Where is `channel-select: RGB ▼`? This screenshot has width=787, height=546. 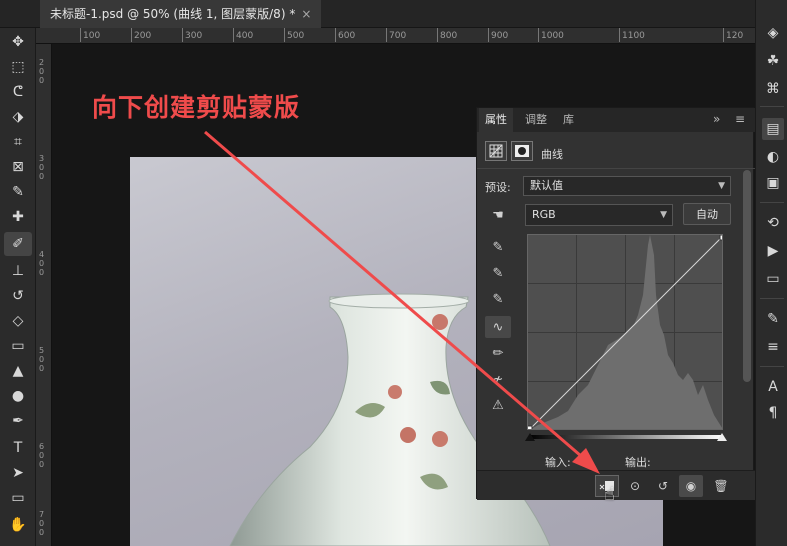
channel-select: RGB ▼ is located at coordinates (599, 215).